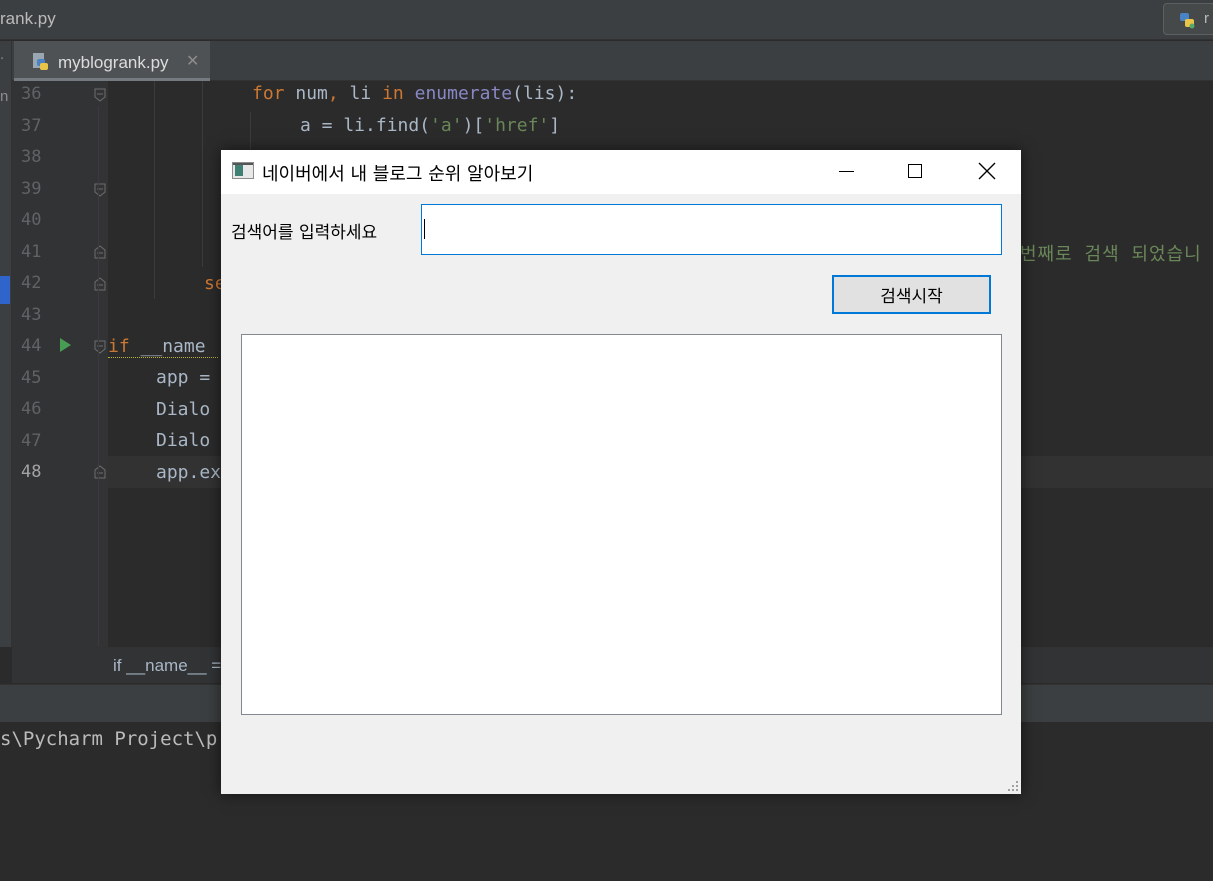 This screenshot has height=881, width=1213. What do you see at coordinates (40, 61) in the screenshot?
I see `python-file-icon` at bounding box center [40, 61].